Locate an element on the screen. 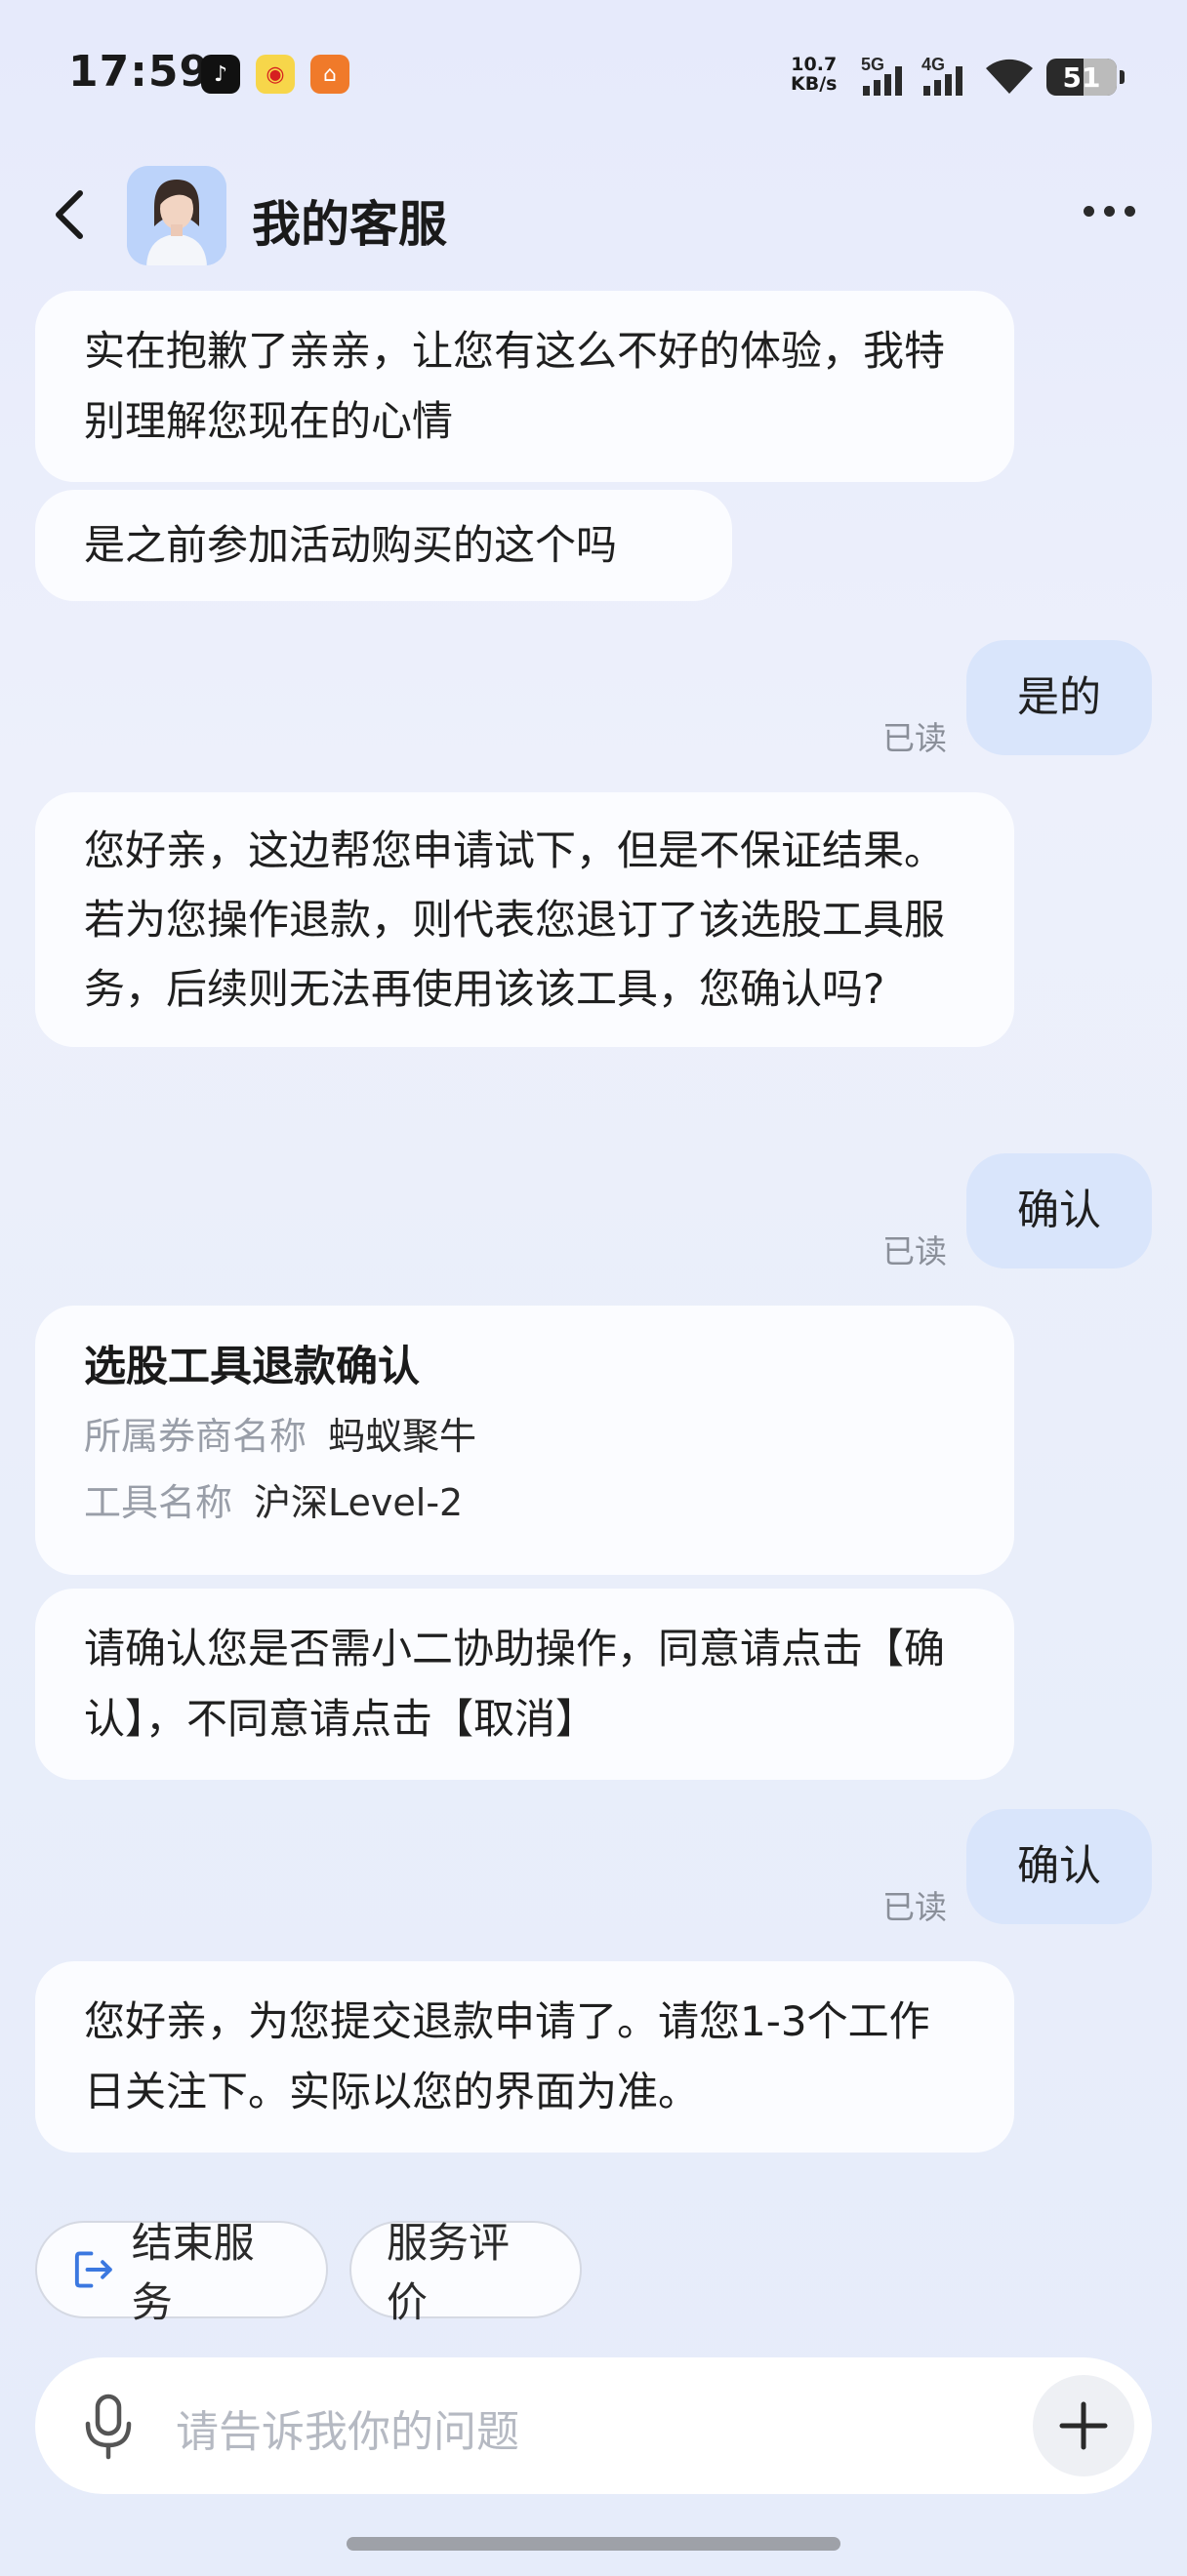 Image resolution: width=1187 pixels, height=2576 pixels. card-row-broker: 所属券商名称 蚂蚁聚牛 is located at coordinates (280, 1436).